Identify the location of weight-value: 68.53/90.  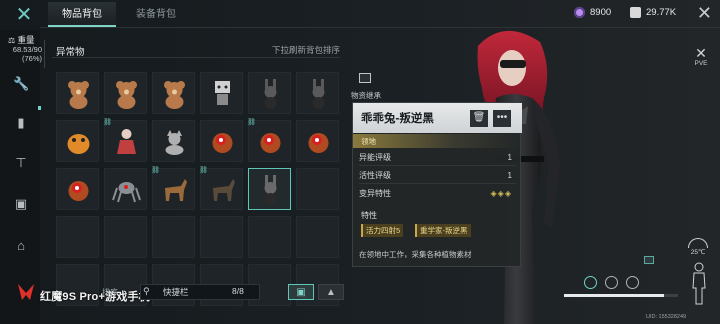
(27, 49).